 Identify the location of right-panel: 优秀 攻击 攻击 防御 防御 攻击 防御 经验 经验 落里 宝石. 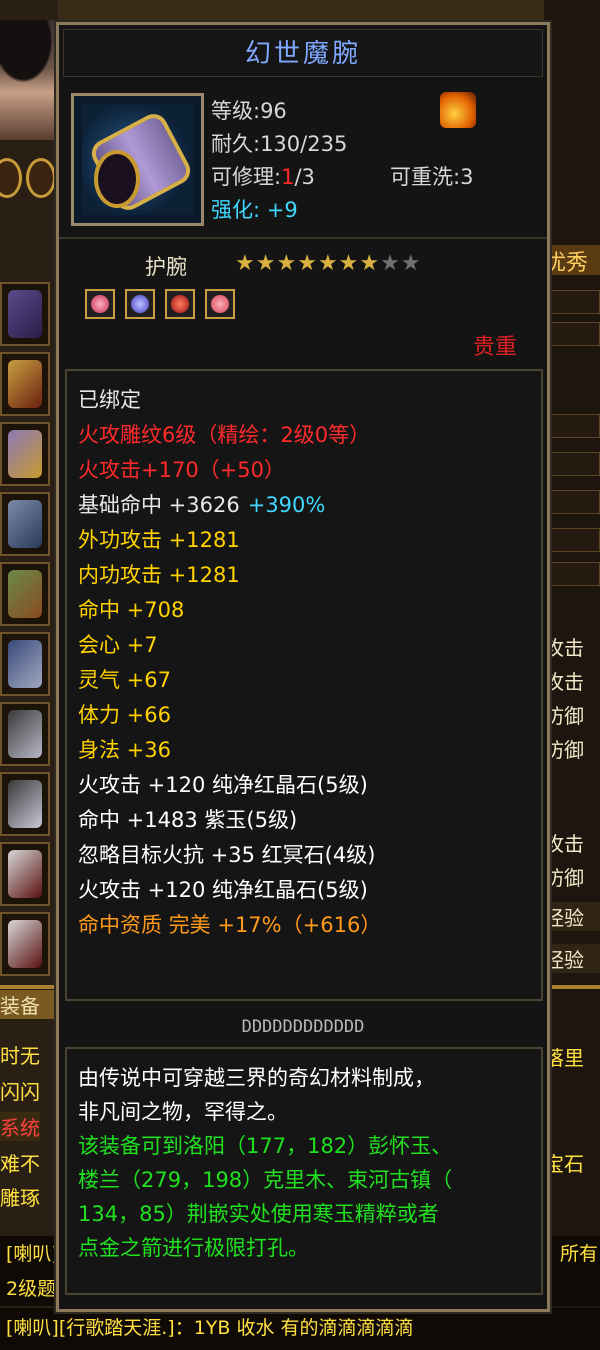
(572, 675).